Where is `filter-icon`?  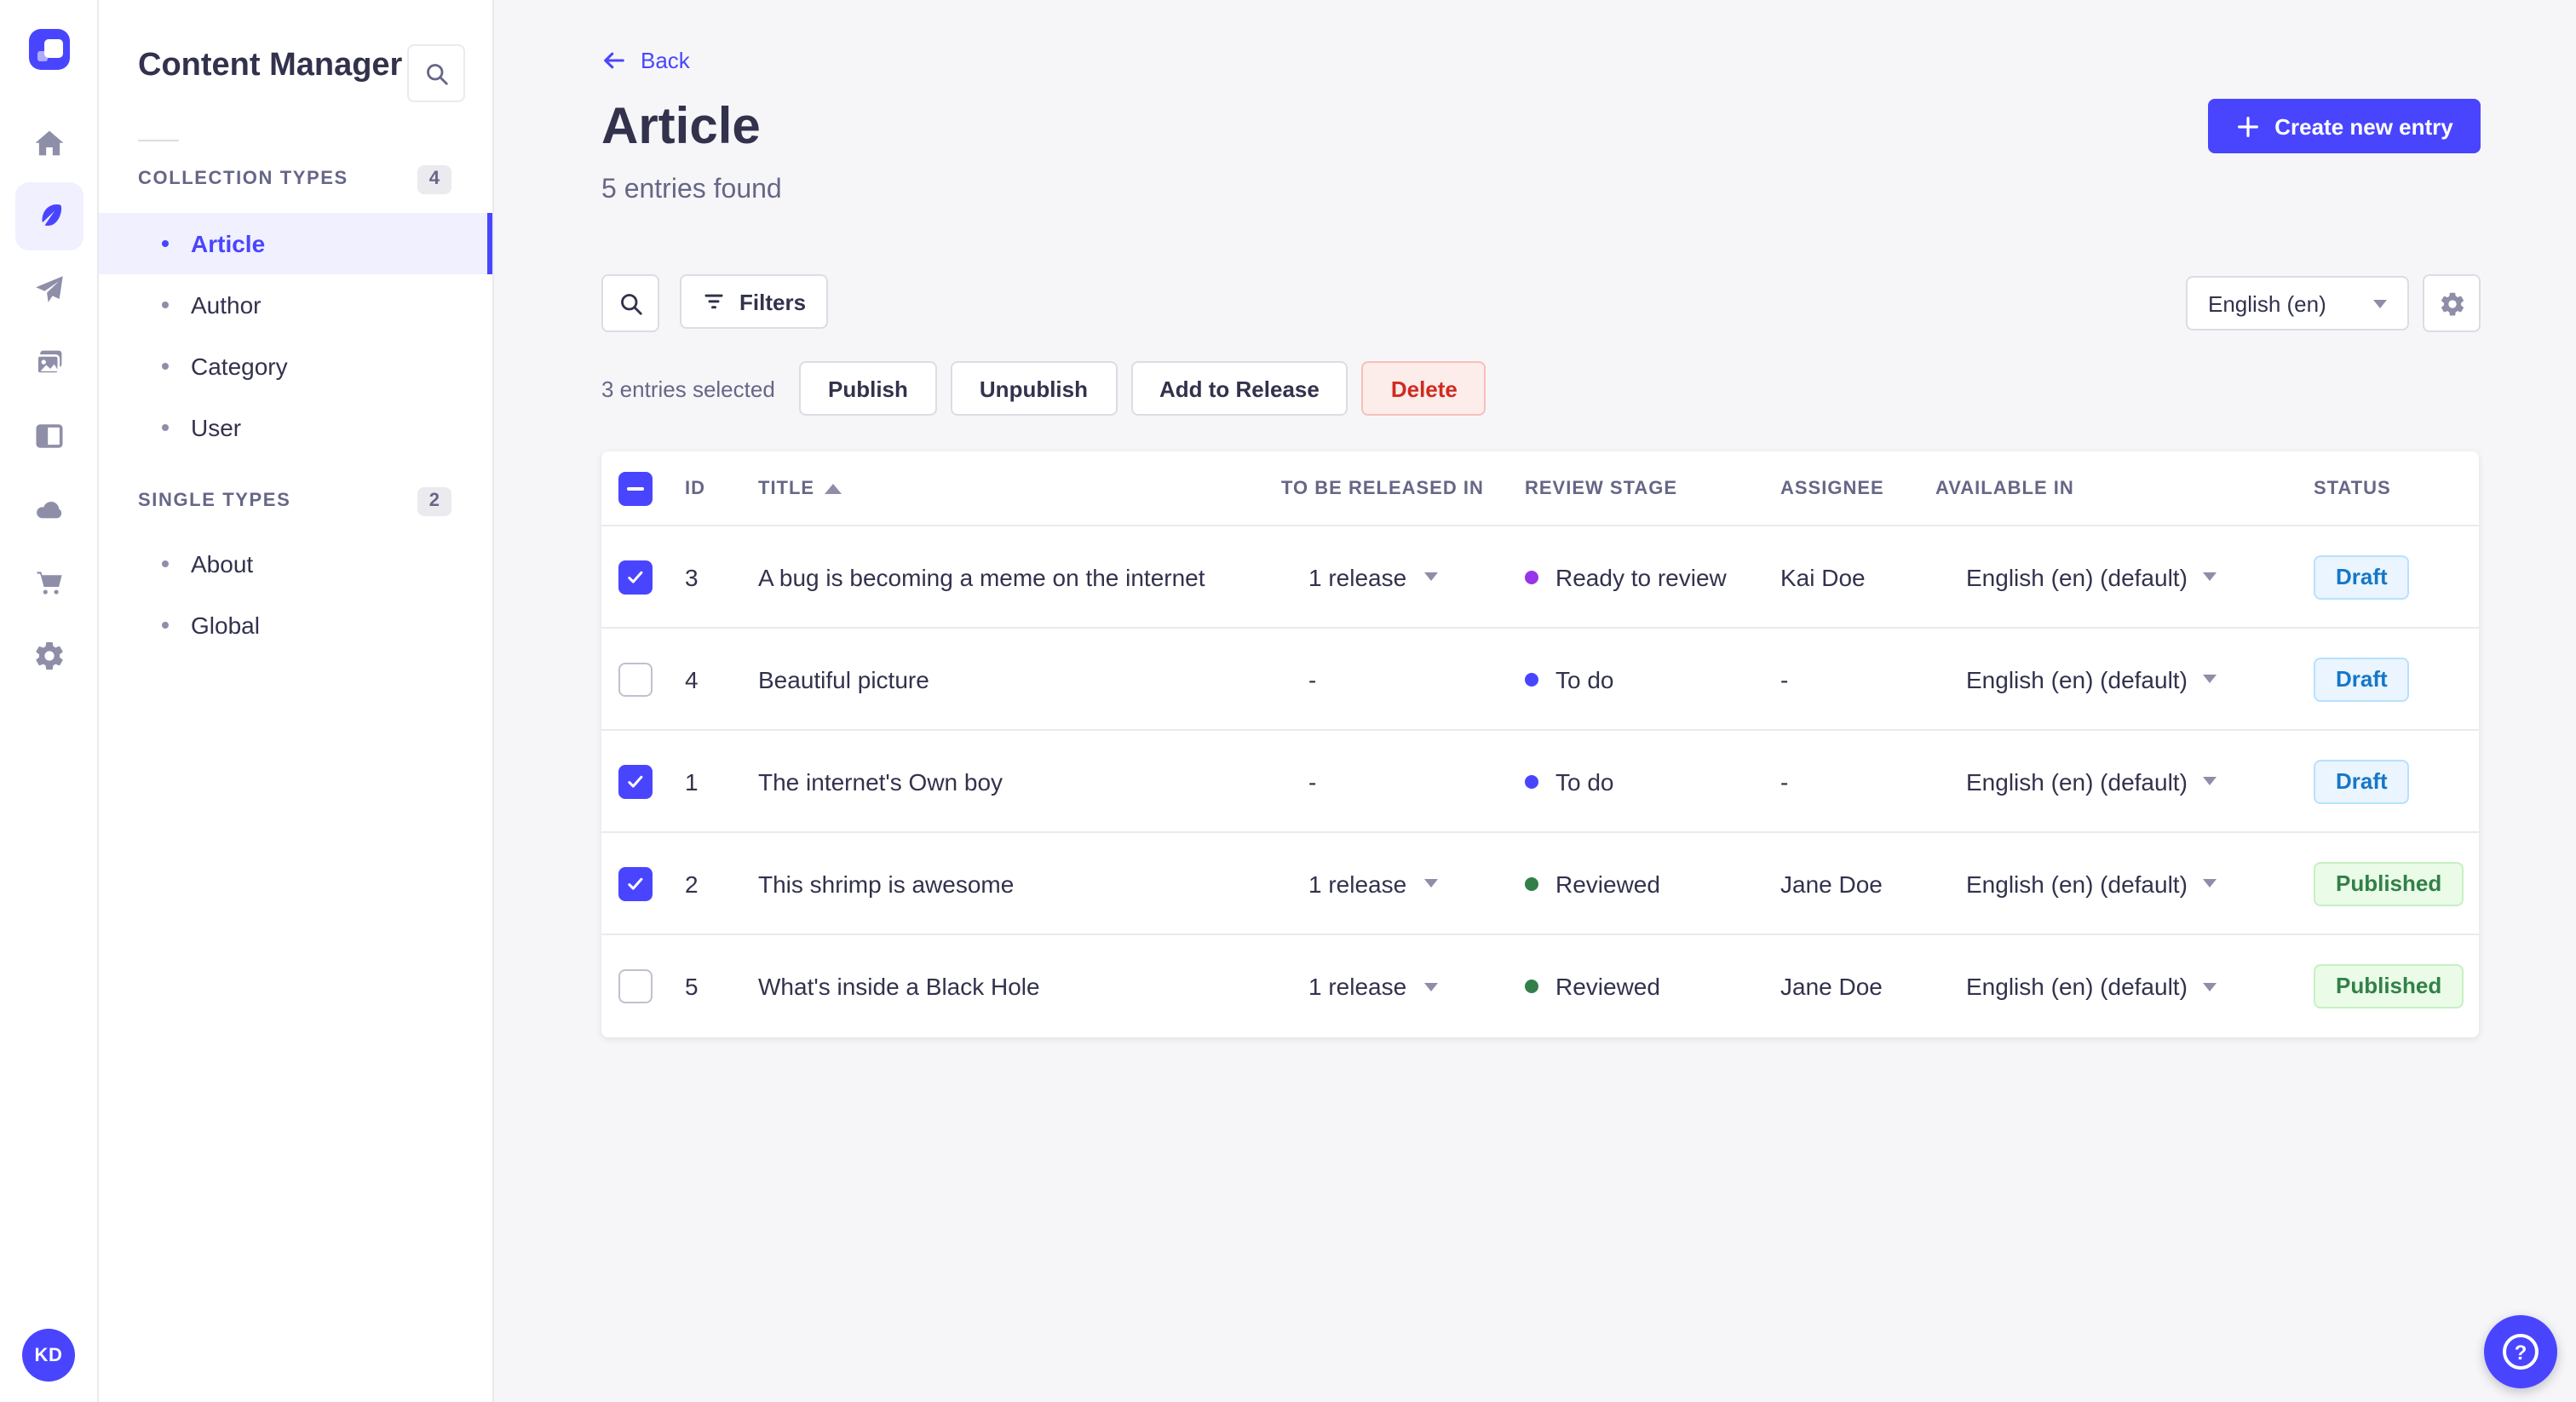 filter-icon is located at coordinates (714, 301).